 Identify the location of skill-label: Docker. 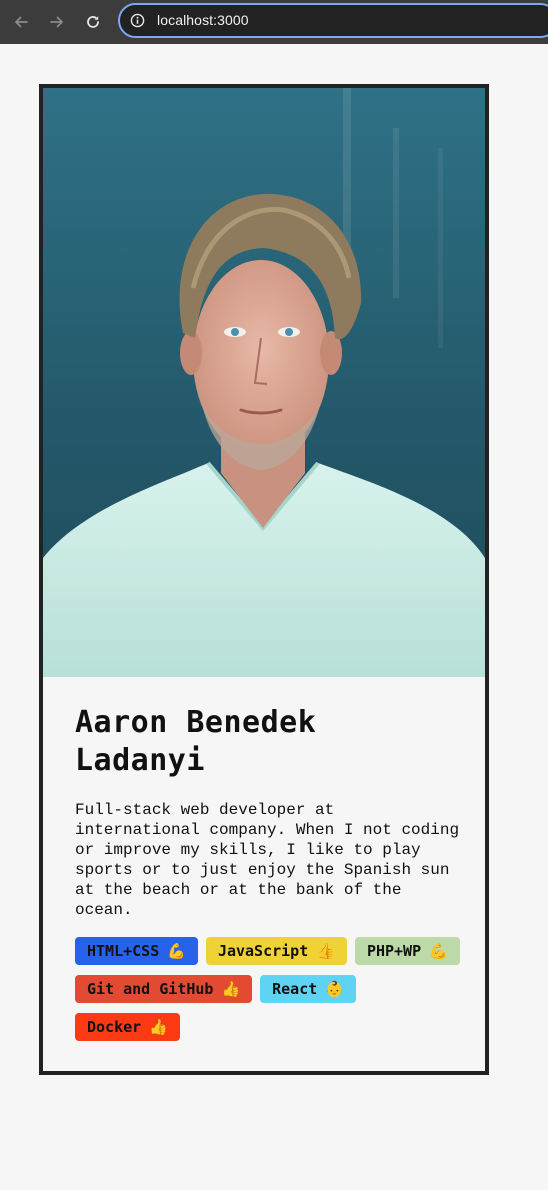
(114, 1027).